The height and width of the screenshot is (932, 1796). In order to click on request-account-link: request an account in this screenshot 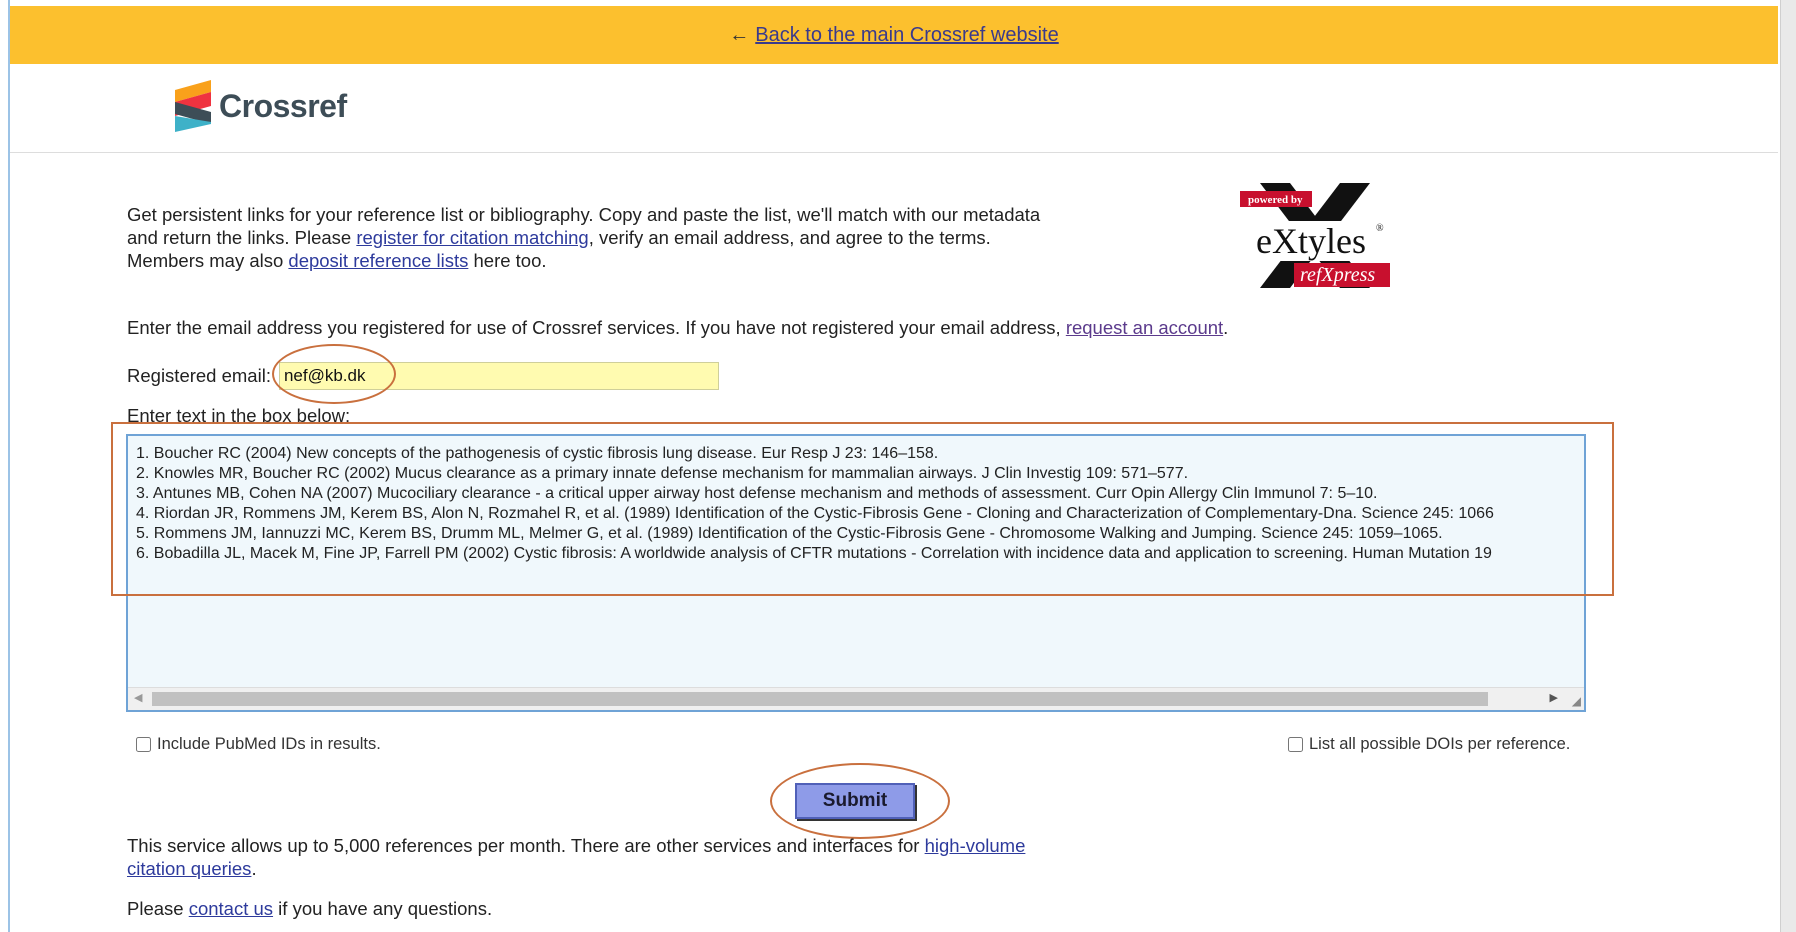, I will do `click(1144, 327)`.